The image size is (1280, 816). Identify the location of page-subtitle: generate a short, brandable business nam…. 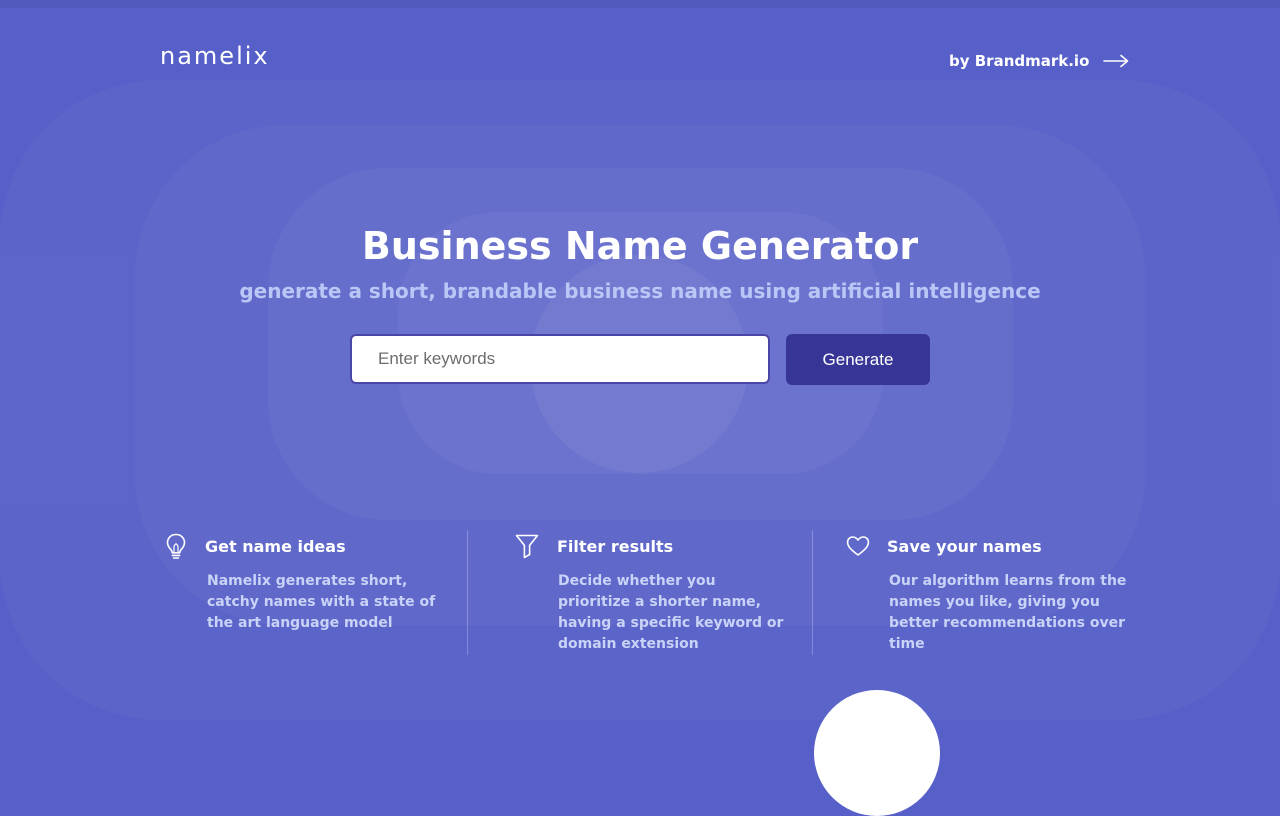
(640, 291).